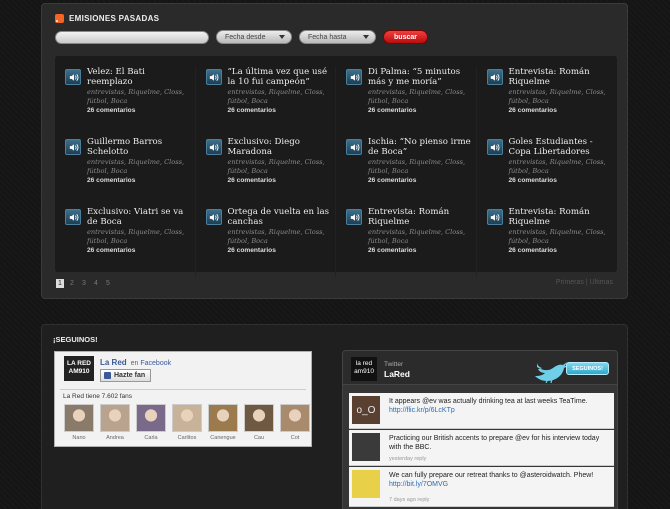 The height and width of the screenshot is (509, 670). I want to click on tweet-link: http://bit.ly/7OMVG, so click(418, 484).